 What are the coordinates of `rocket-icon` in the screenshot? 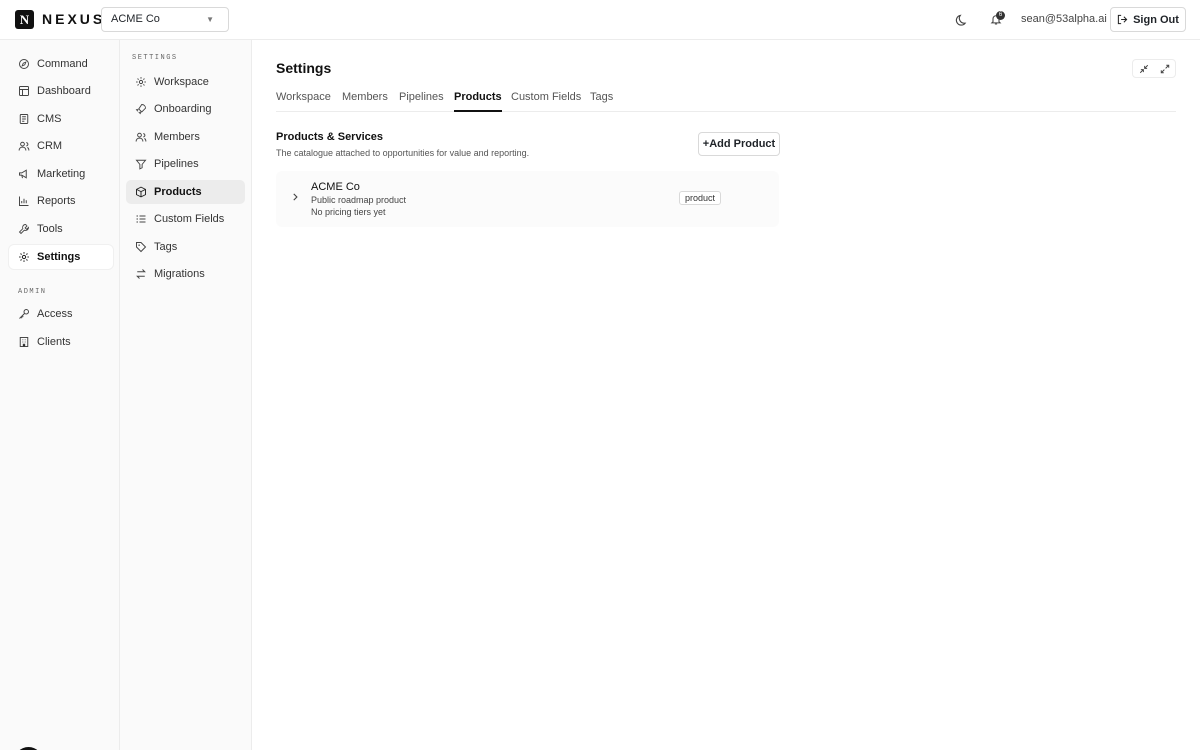 It's located at (140, 109).